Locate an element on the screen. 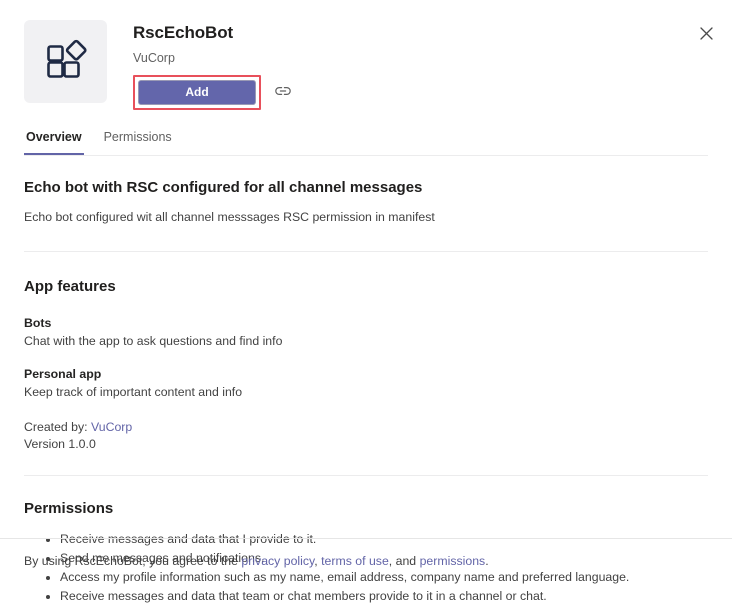 This screenshot has width=732, height=606. feature-name: Bots is located at coordinates (38, 323).